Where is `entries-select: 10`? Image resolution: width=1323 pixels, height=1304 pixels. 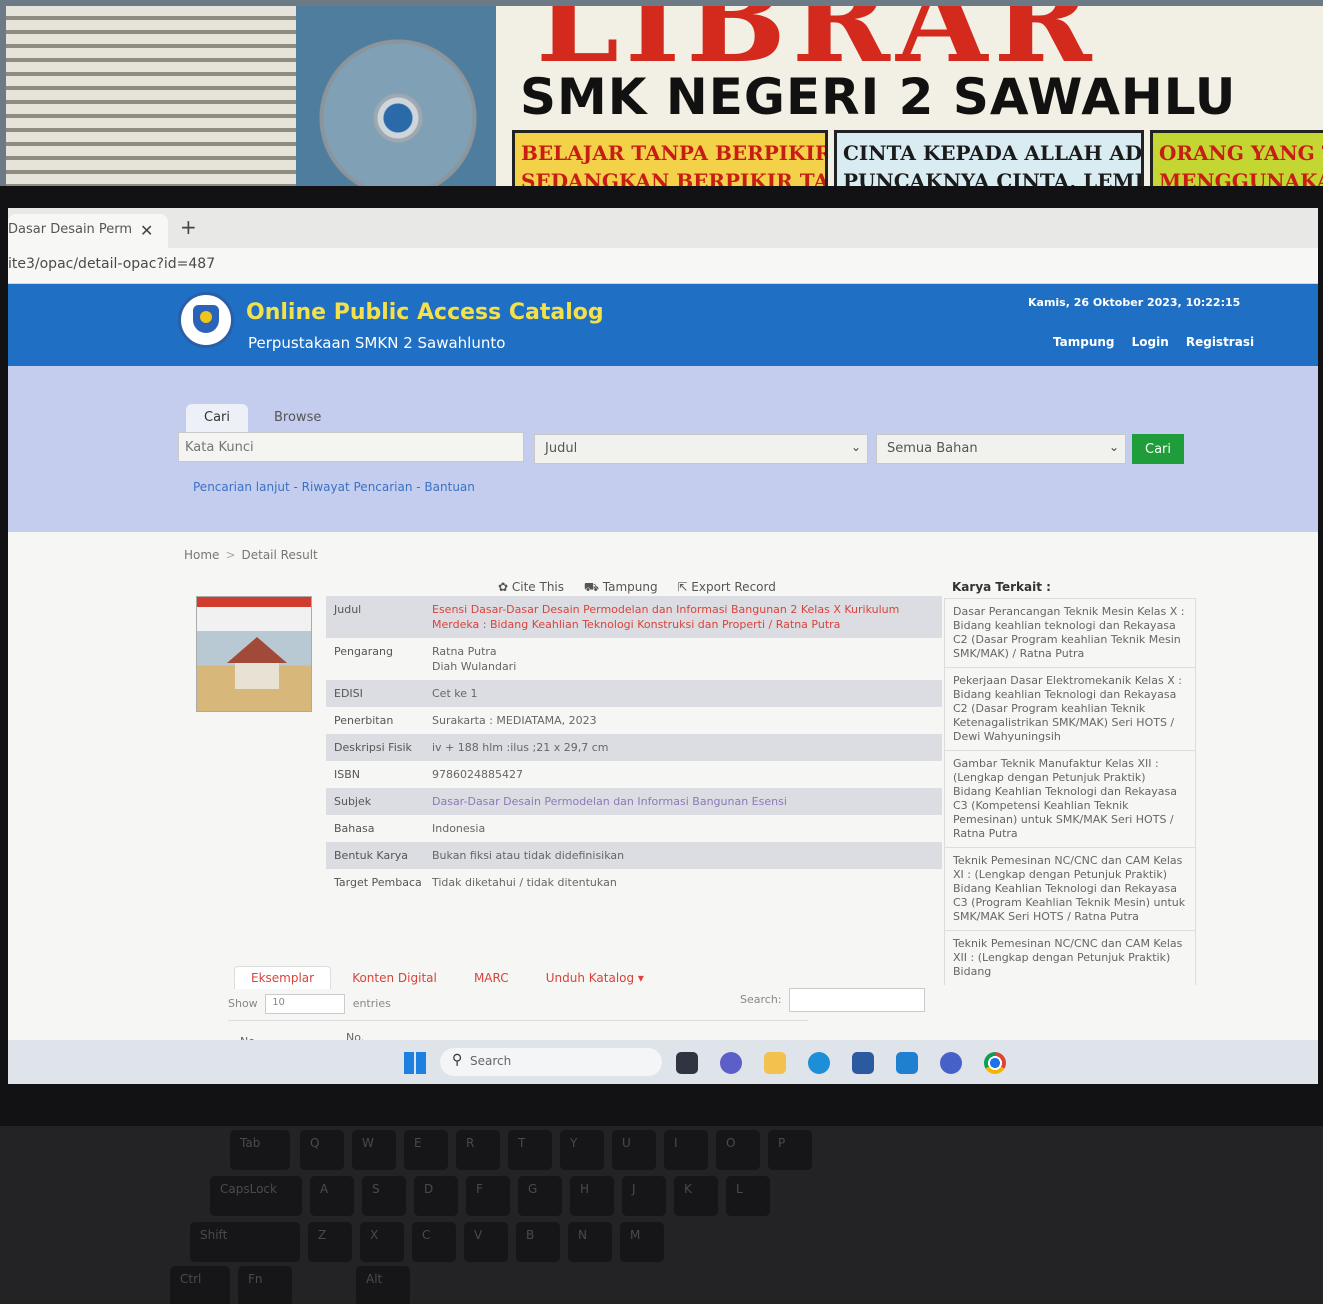 entries-select: 10 is located at coordinates (305, 1004).